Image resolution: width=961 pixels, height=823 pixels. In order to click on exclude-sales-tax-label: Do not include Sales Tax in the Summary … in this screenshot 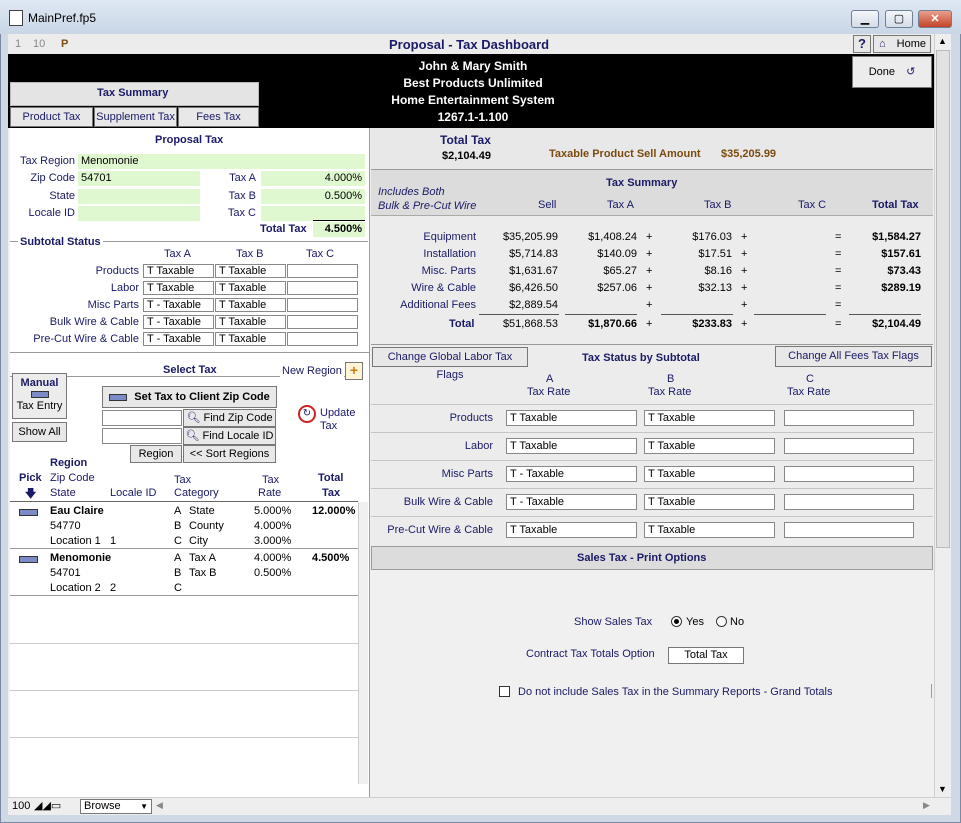, I will do `click(675, 692)`.